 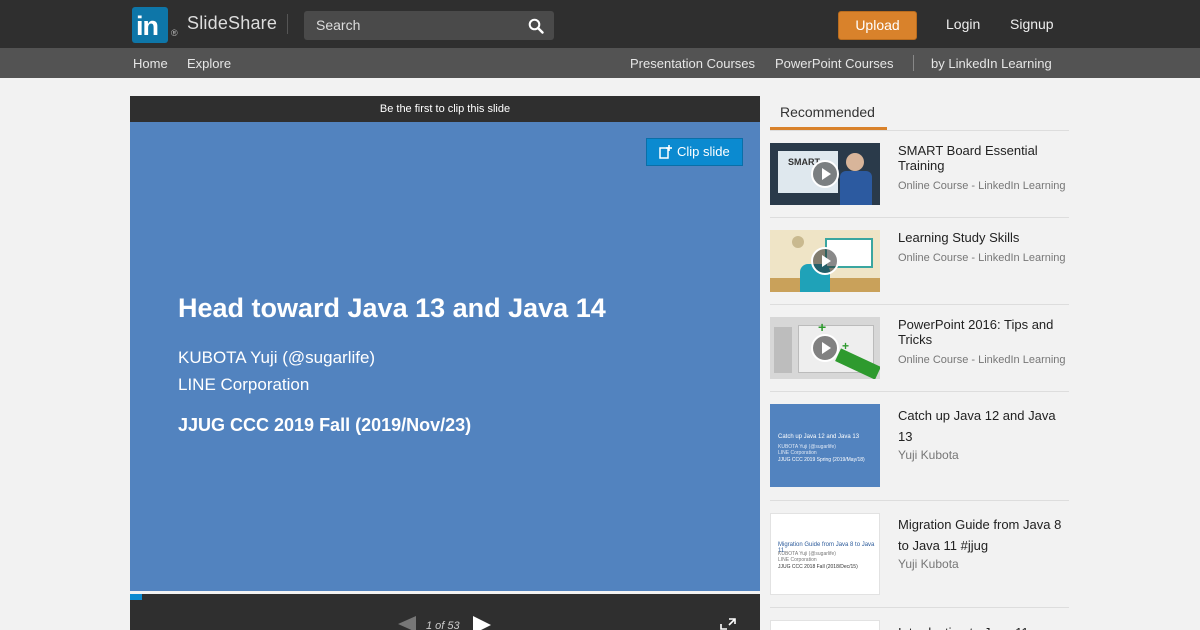 I want to click on signup-link: Signup, so click(x=1032, y=24).